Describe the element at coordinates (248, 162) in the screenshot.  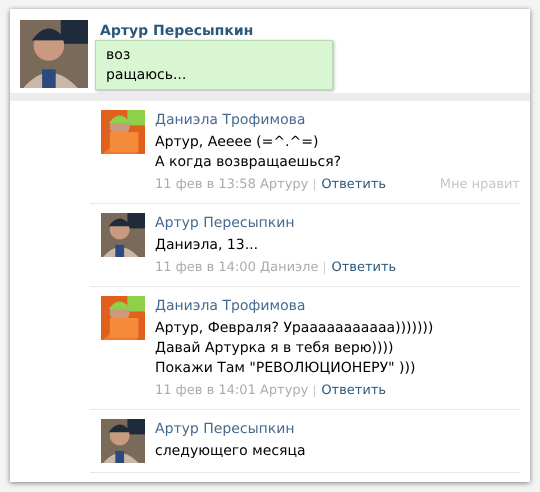
I see `comment-text: А когда возвращаешься?` at that location.